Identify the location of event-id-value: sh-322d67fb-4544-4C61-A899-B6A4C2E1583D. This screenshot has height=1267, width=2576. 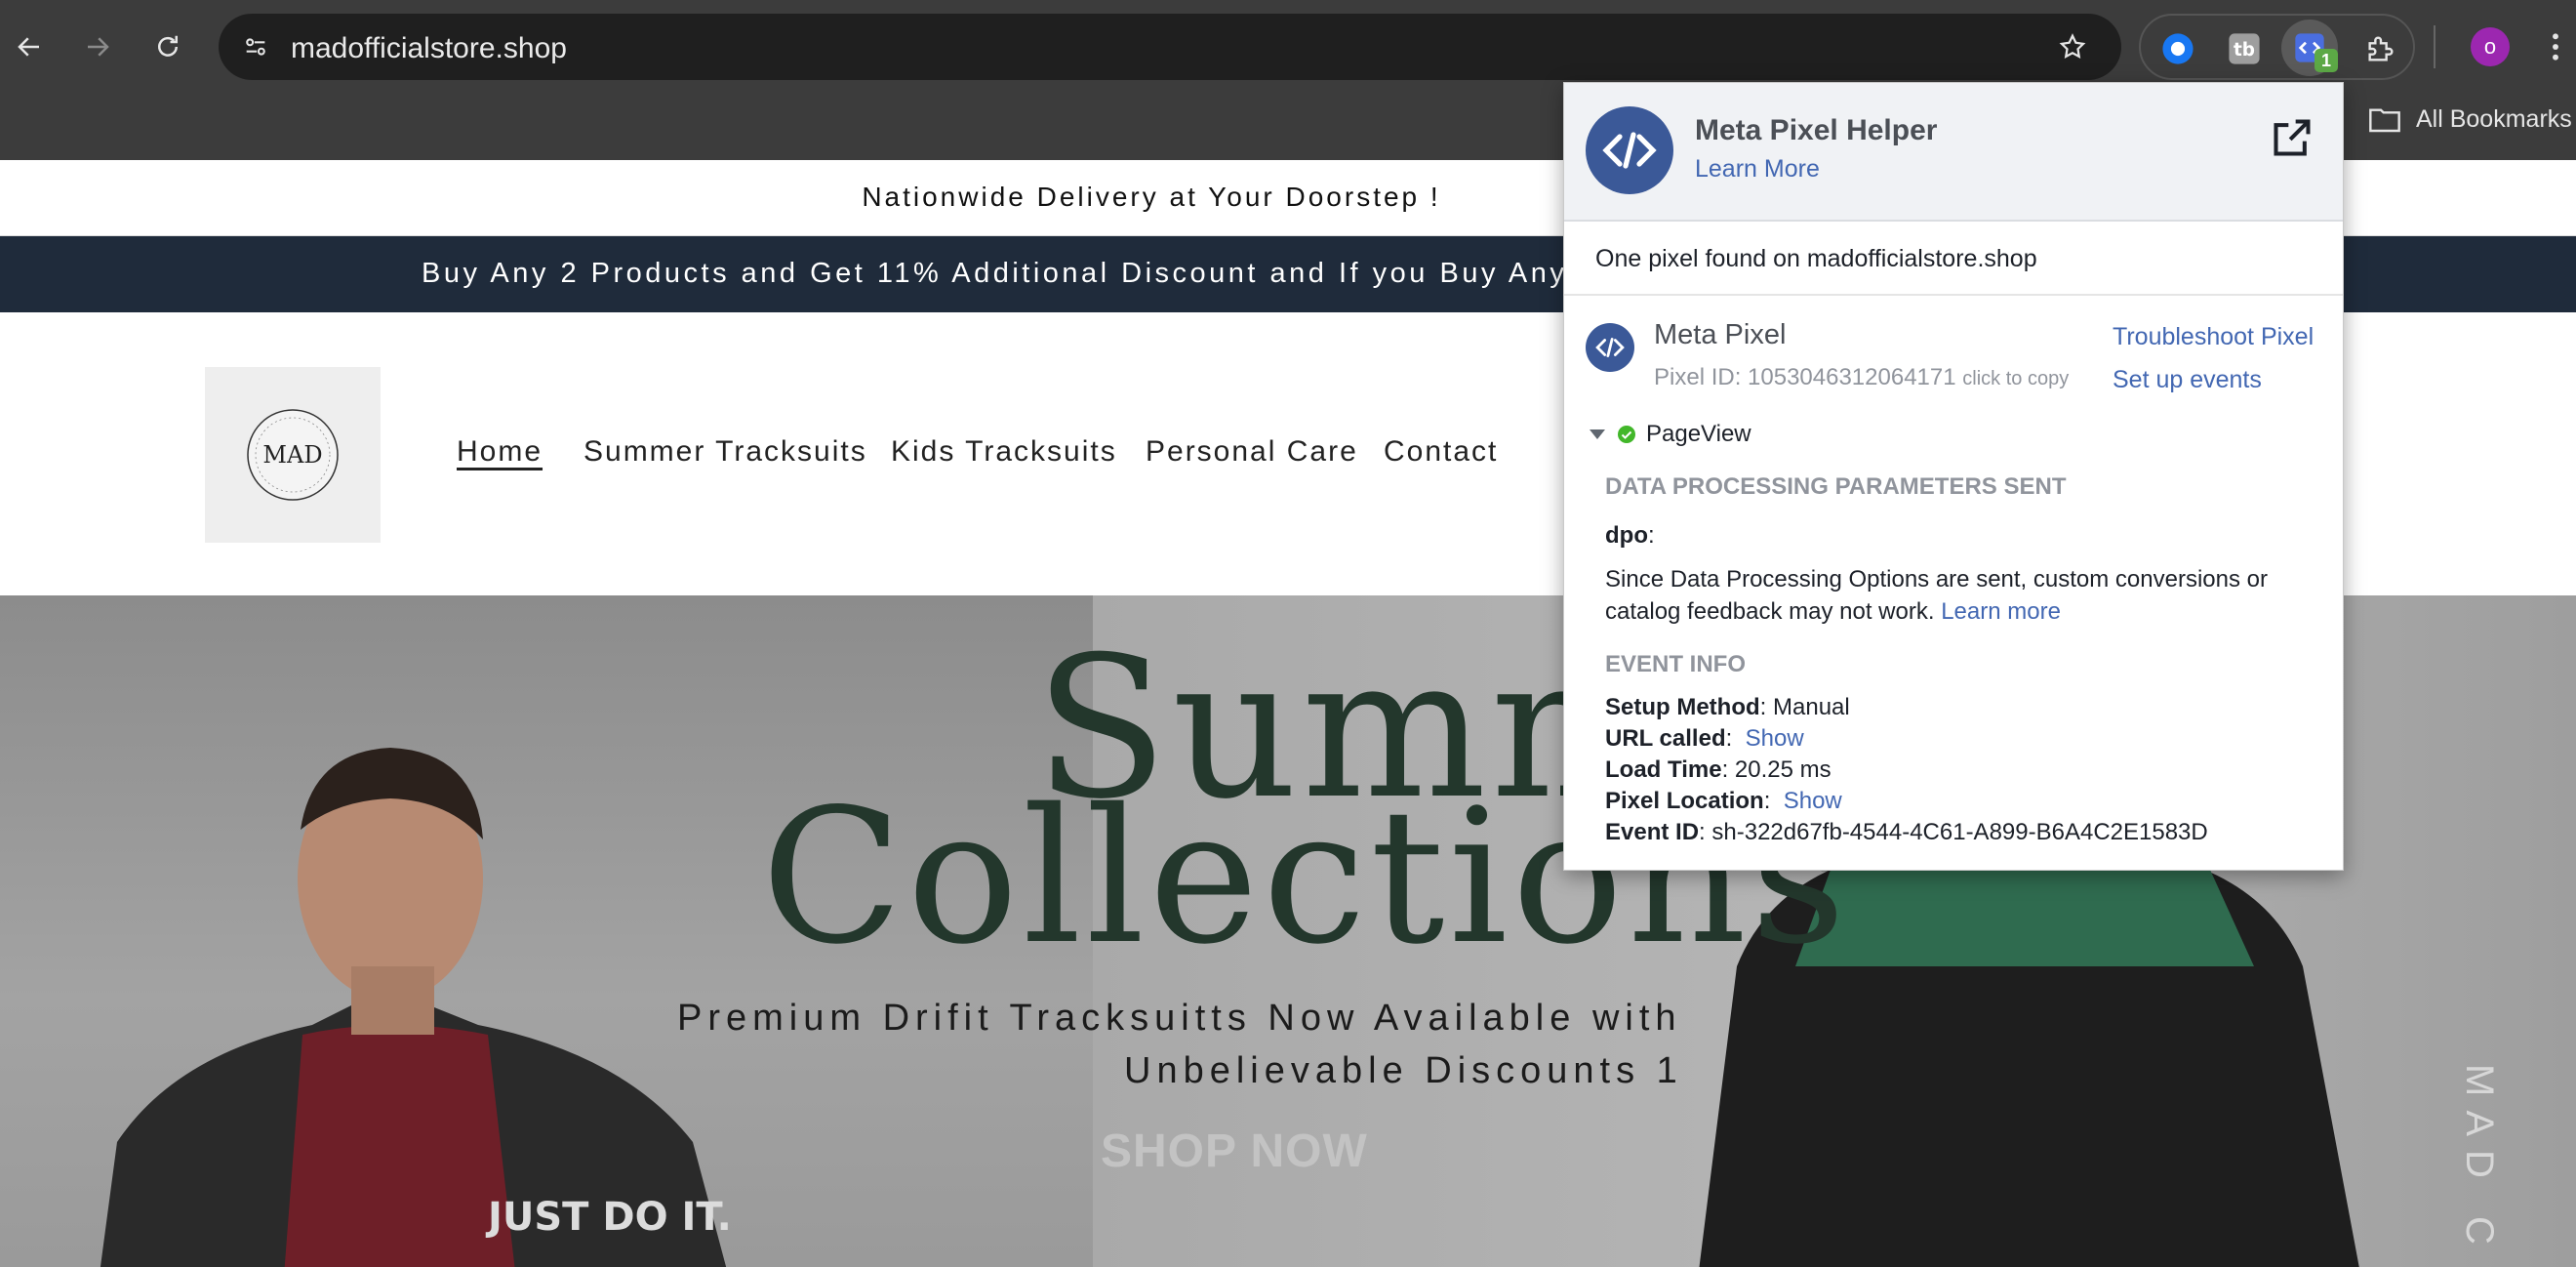
(1959, 832).